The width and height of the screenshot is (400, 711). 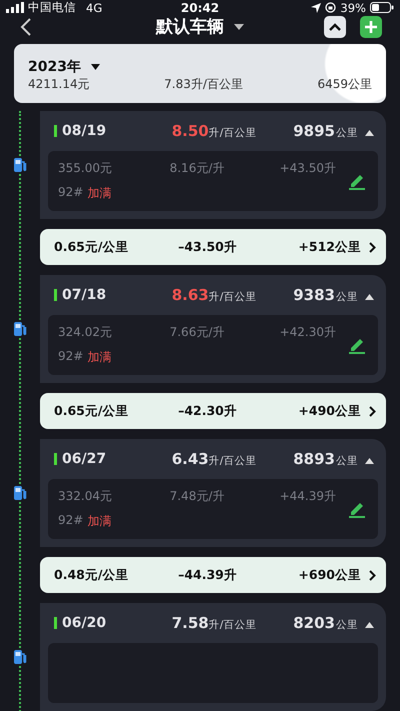 What do you see at coordinates (314, 295) in the screenshot?
I see `odometer-reading: 9383` at bounding box center [314, 295].